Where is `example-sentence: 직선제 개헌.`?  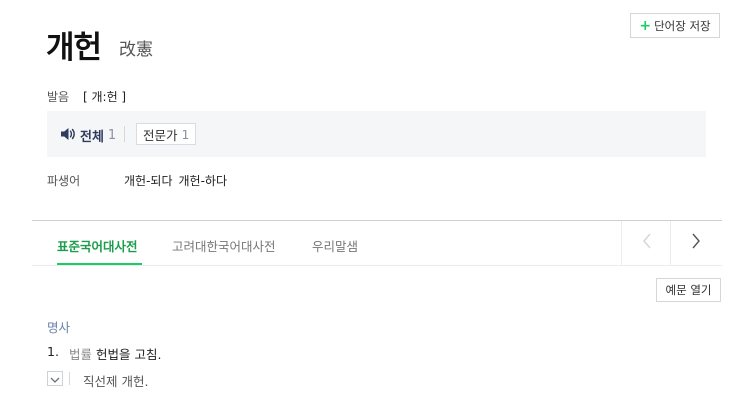
example-sentence: 직선제 개헌. is located at coordinates (116, 381).